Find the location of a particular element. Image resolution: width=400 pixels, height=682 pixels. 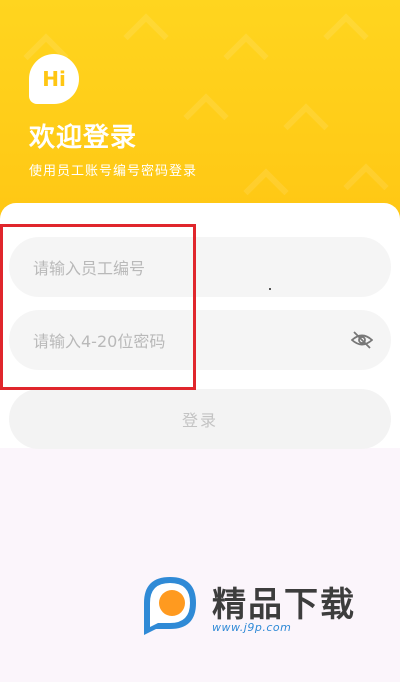

eye-hidden-icon is located at coordinates (362, 340).